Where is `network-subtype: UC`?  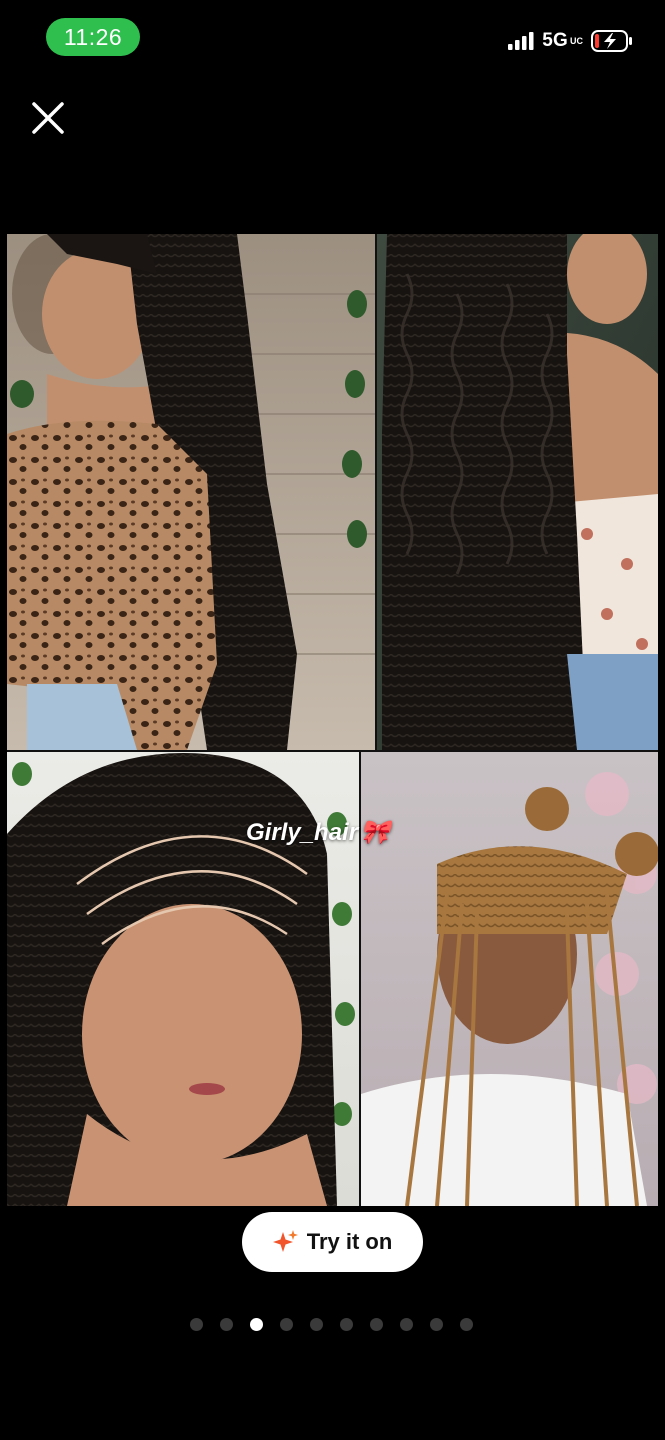 network-subtype: UC is located at coordinates (576, 40).